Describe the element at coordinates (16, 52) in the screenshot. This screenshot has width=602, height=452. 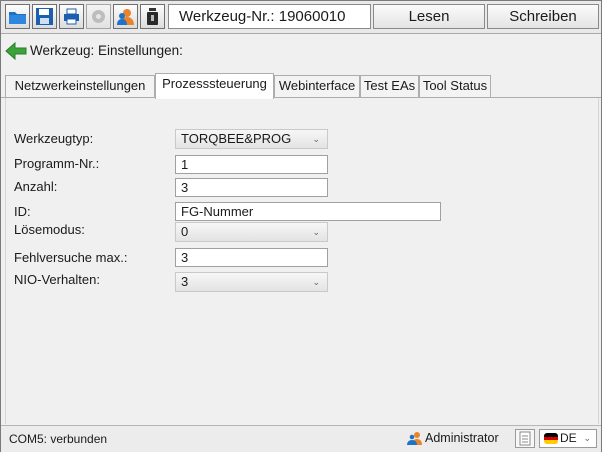
I see `back-arrow-icon` at that location.